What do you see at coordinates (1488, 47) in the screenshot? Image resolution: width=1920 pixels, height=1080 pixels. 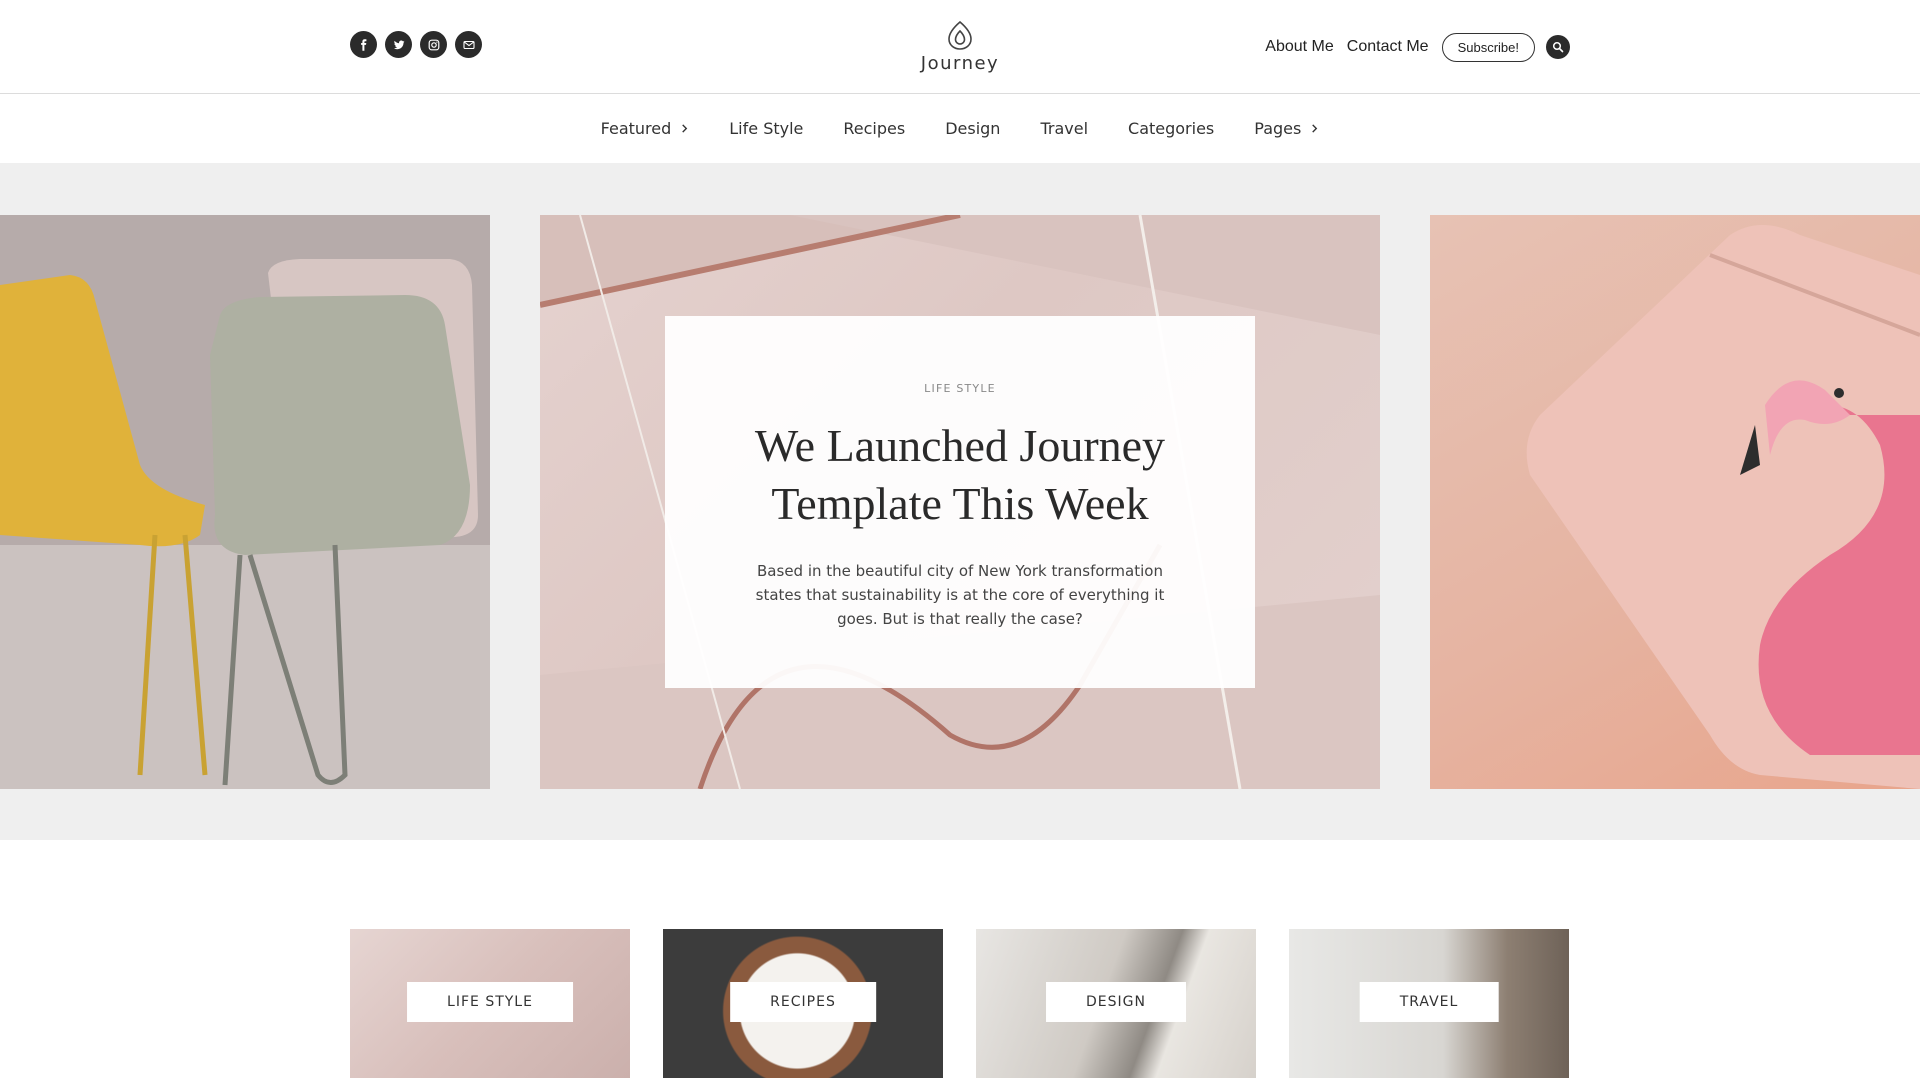 I see `subscribe-button: Subscribe!` at bounding box center [1488, 47].